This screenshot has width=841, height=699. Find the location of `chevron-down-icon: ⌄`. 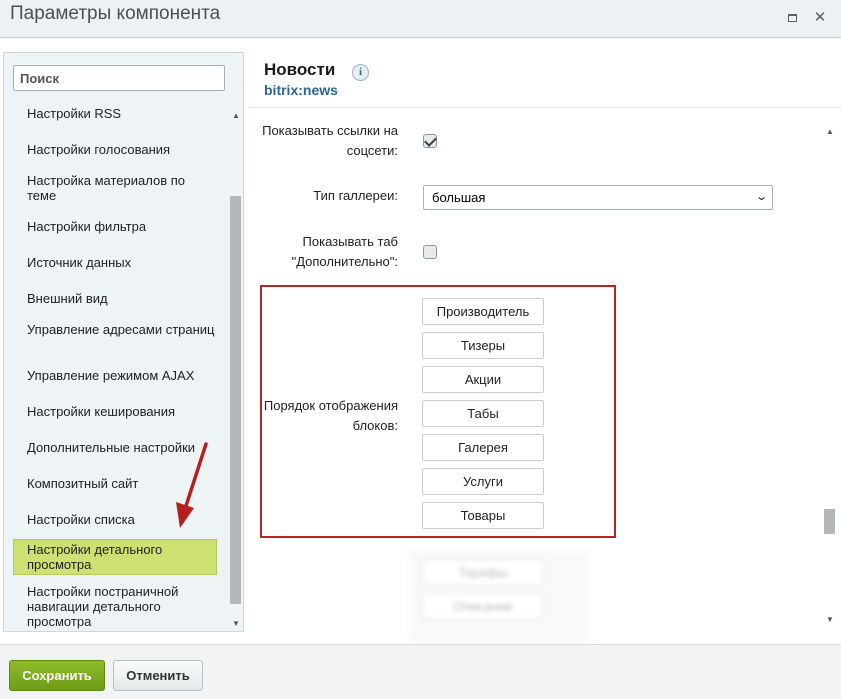

chevron-down-icon: ⌄ is located at coordinates (761, 197).